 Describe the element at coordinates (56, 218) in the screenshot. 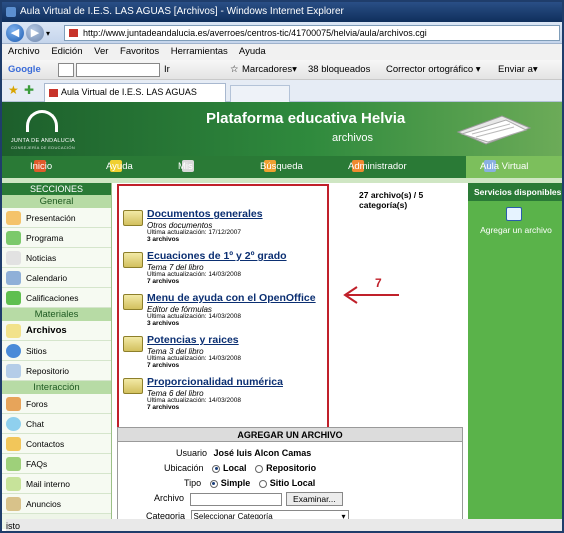

I see `sidebar-item-presentacion: Presentación` at that location.